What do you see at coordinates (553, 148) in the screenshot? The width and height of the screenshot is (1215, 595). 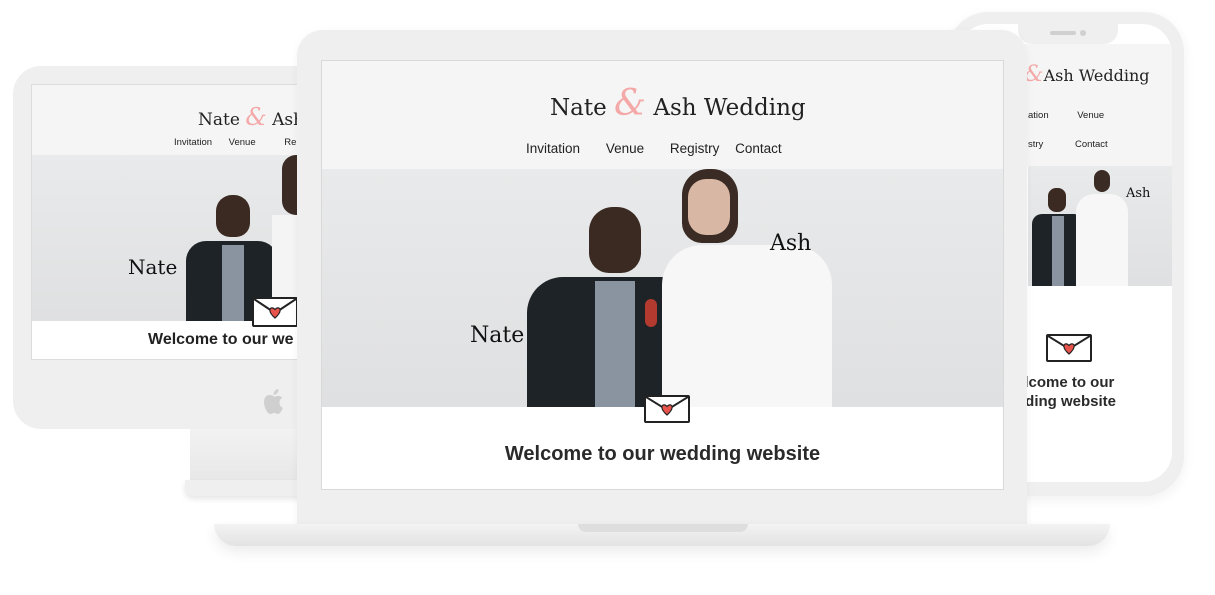 I see `laptop-nav-invitation: Invitation` at bounding box center [553, 148].